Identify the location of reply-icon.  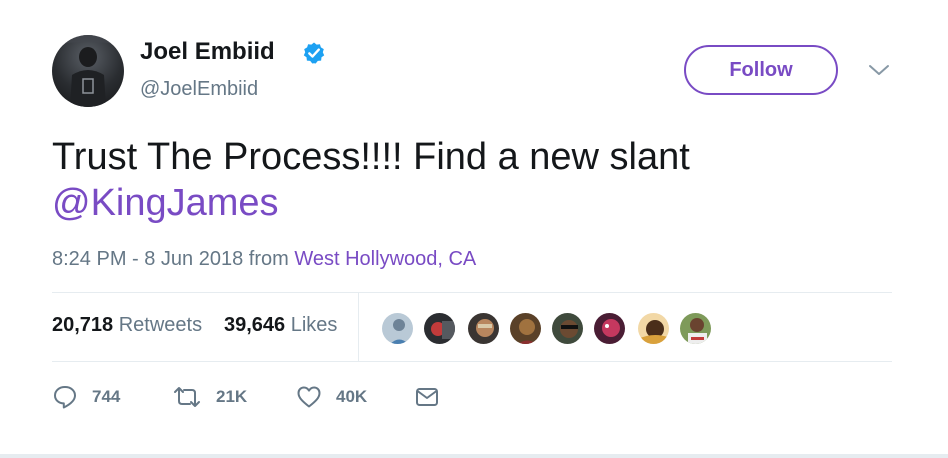
(65, 397).